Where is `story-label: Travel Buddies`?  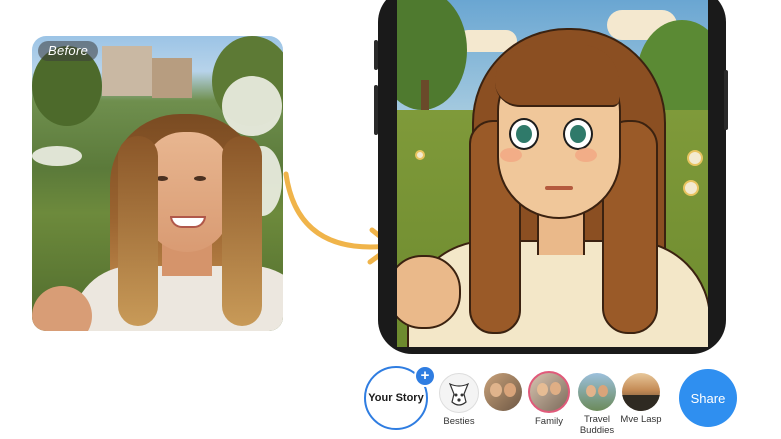
story-label: Travel Buddies is located at coordinates (597, 425).